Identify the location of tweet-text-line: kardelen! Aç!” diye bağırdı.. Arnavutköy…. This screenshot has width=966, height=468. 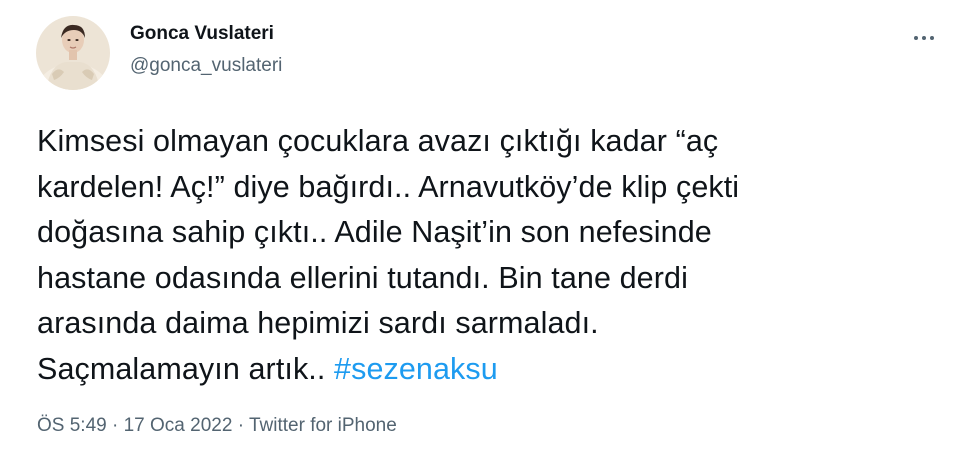
(388, 186).